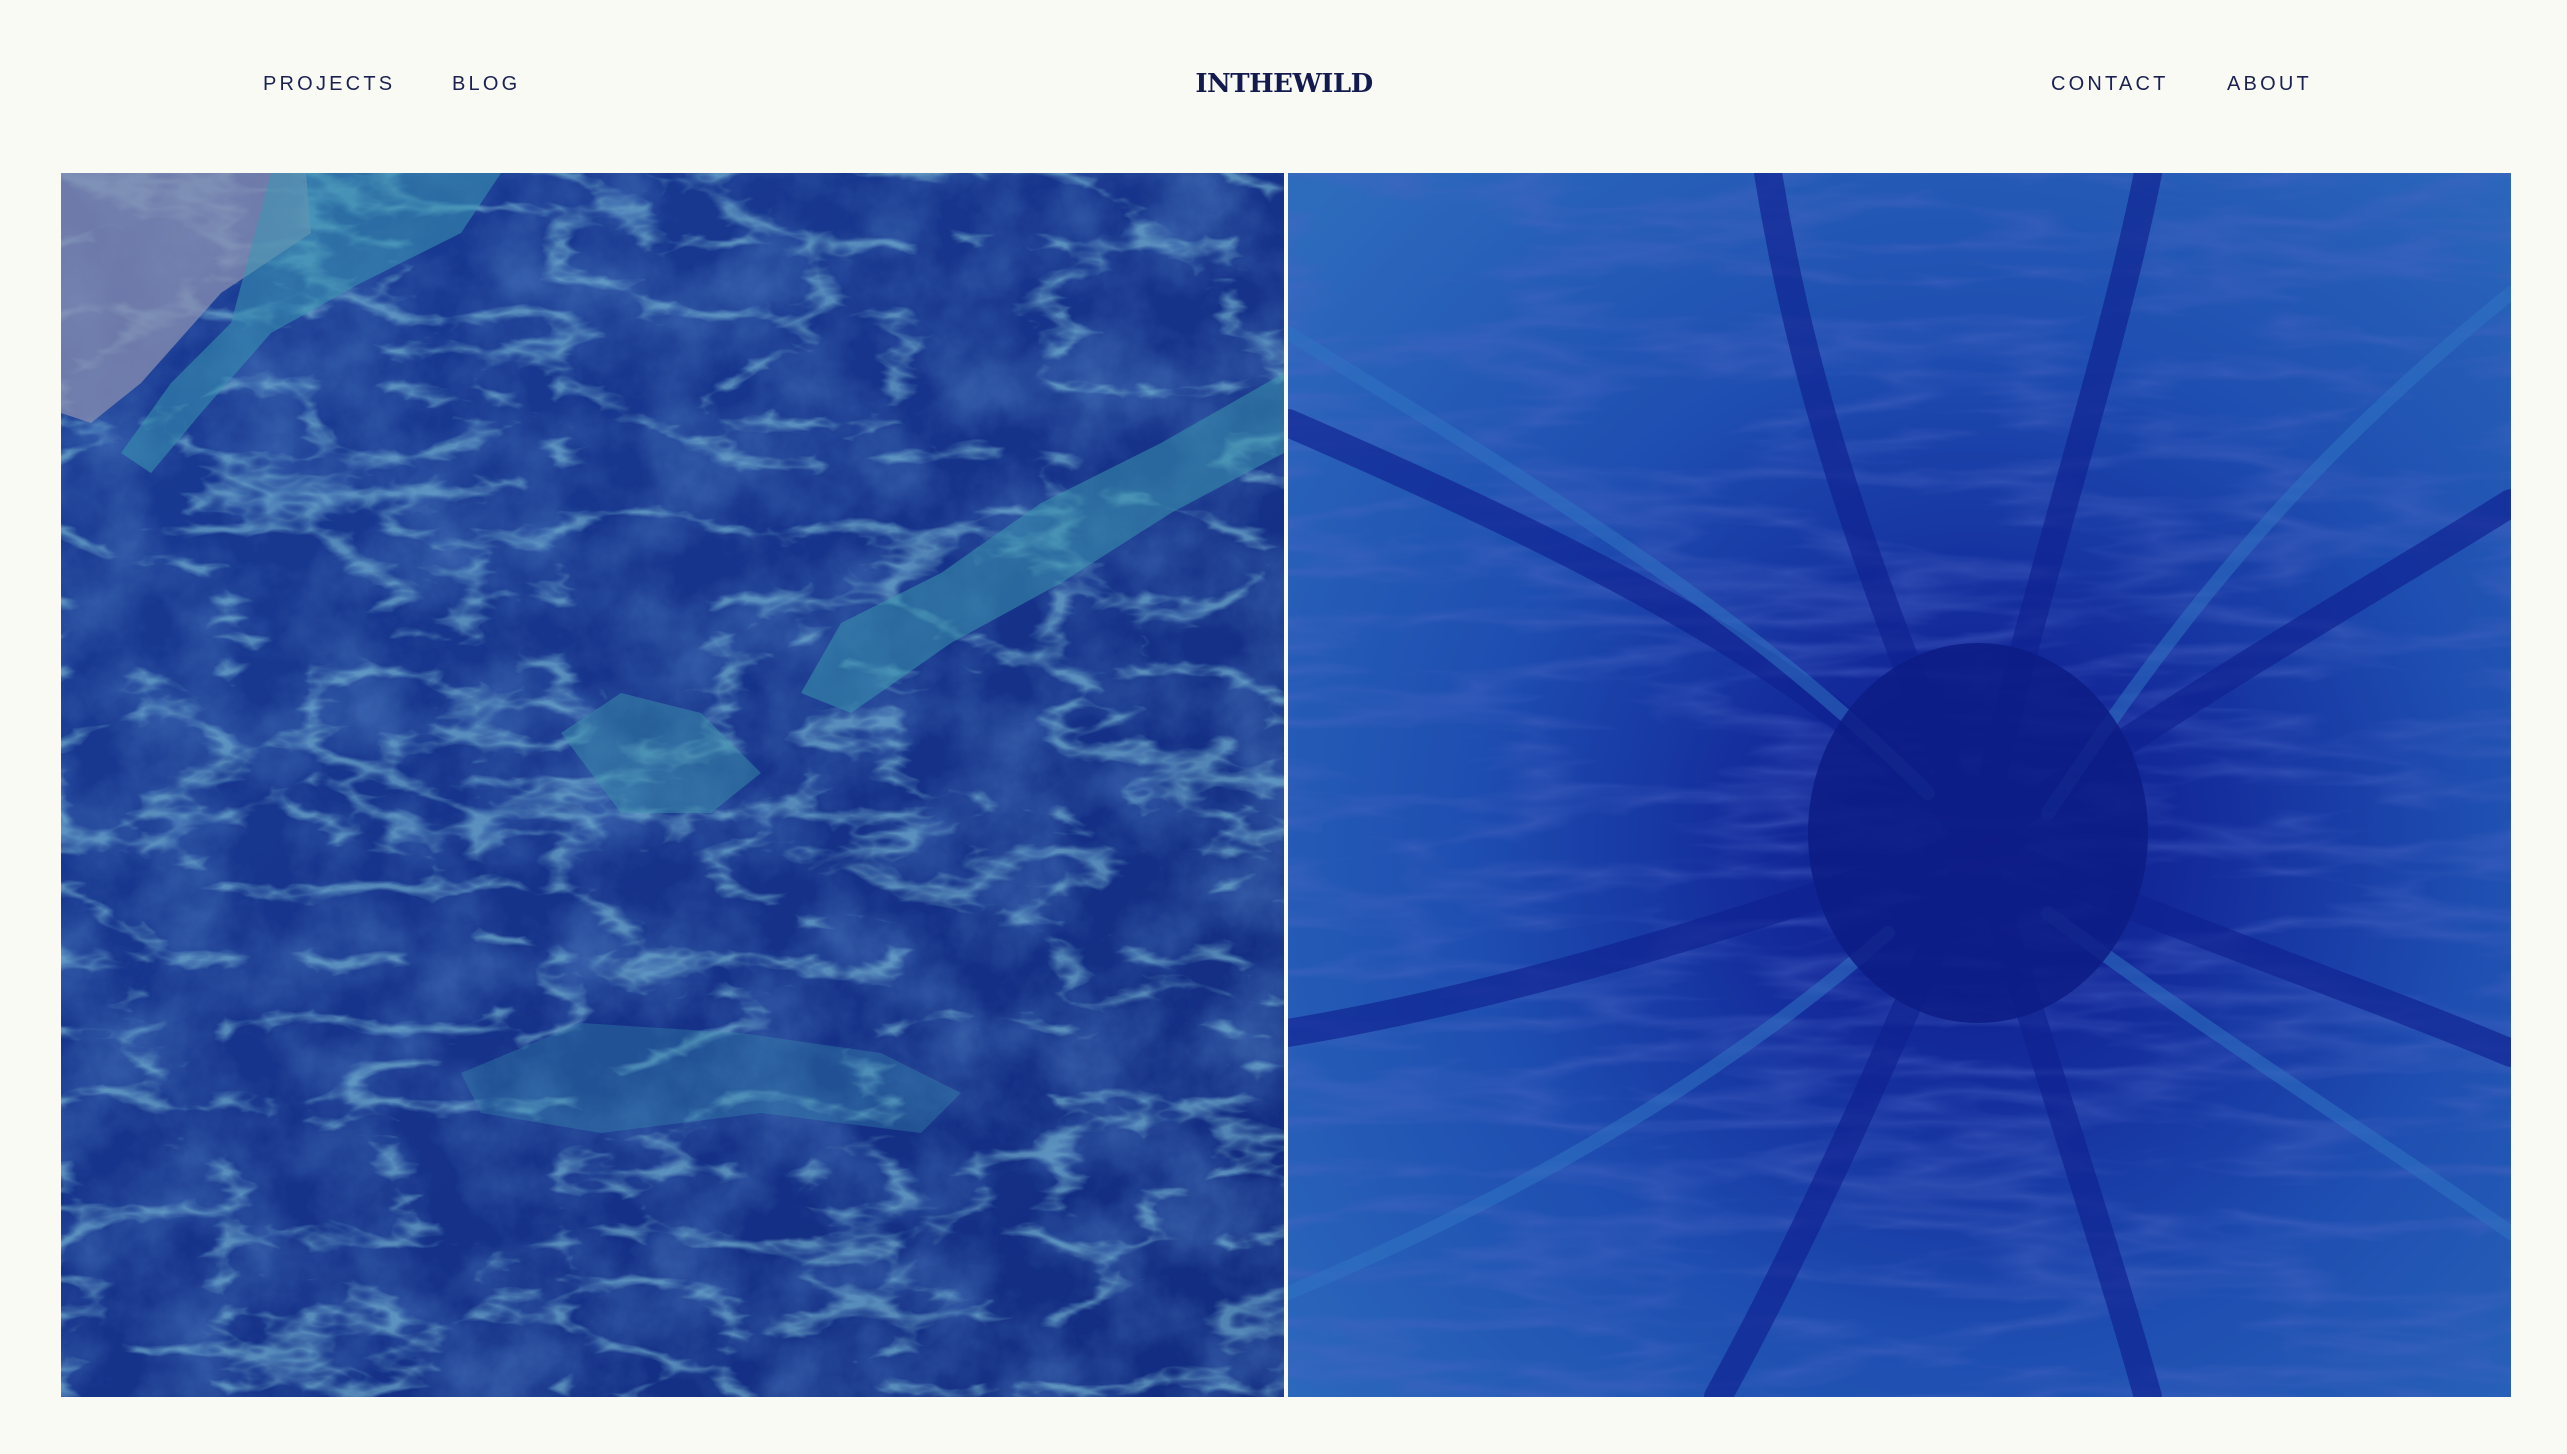 This screenshot has width=2567, height=1454. Describe the element at coordinates (329, 84) in the screenshot. I see `nav-link-projects: PROJECTS` at that location.